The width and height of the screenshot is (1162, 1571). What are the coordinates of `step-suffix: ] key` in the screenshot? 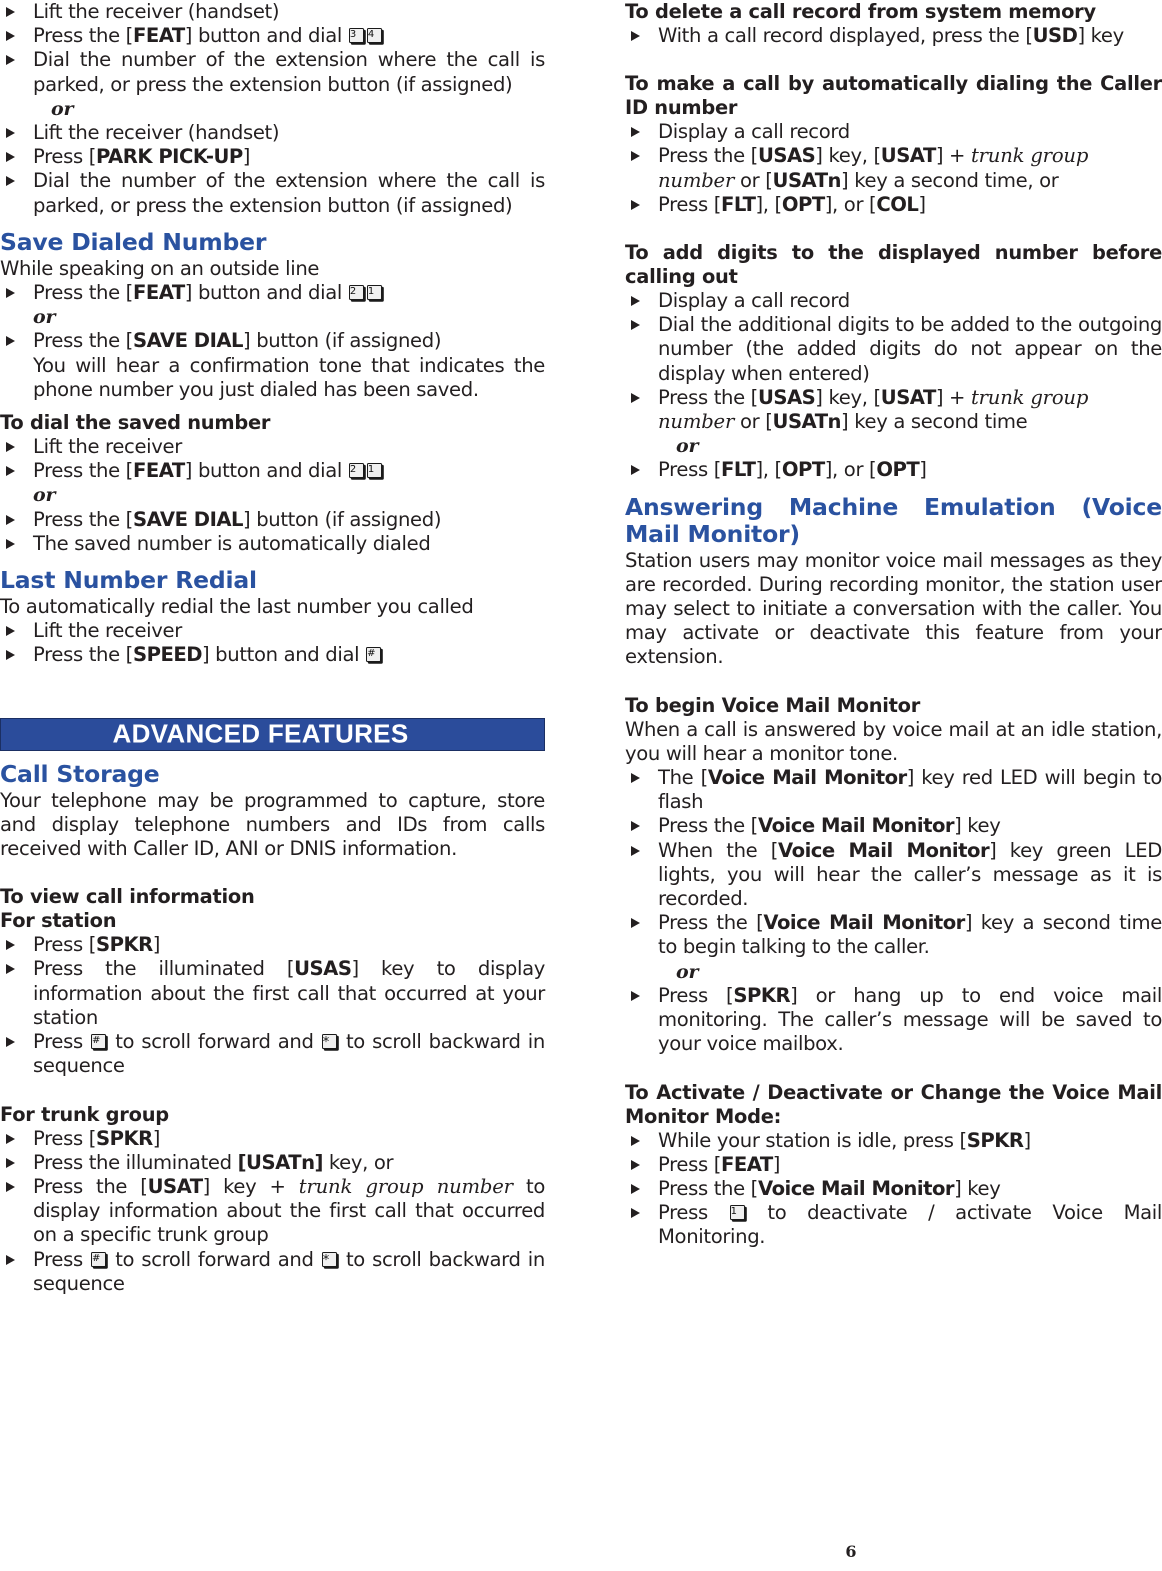 It's located at (977, 826).